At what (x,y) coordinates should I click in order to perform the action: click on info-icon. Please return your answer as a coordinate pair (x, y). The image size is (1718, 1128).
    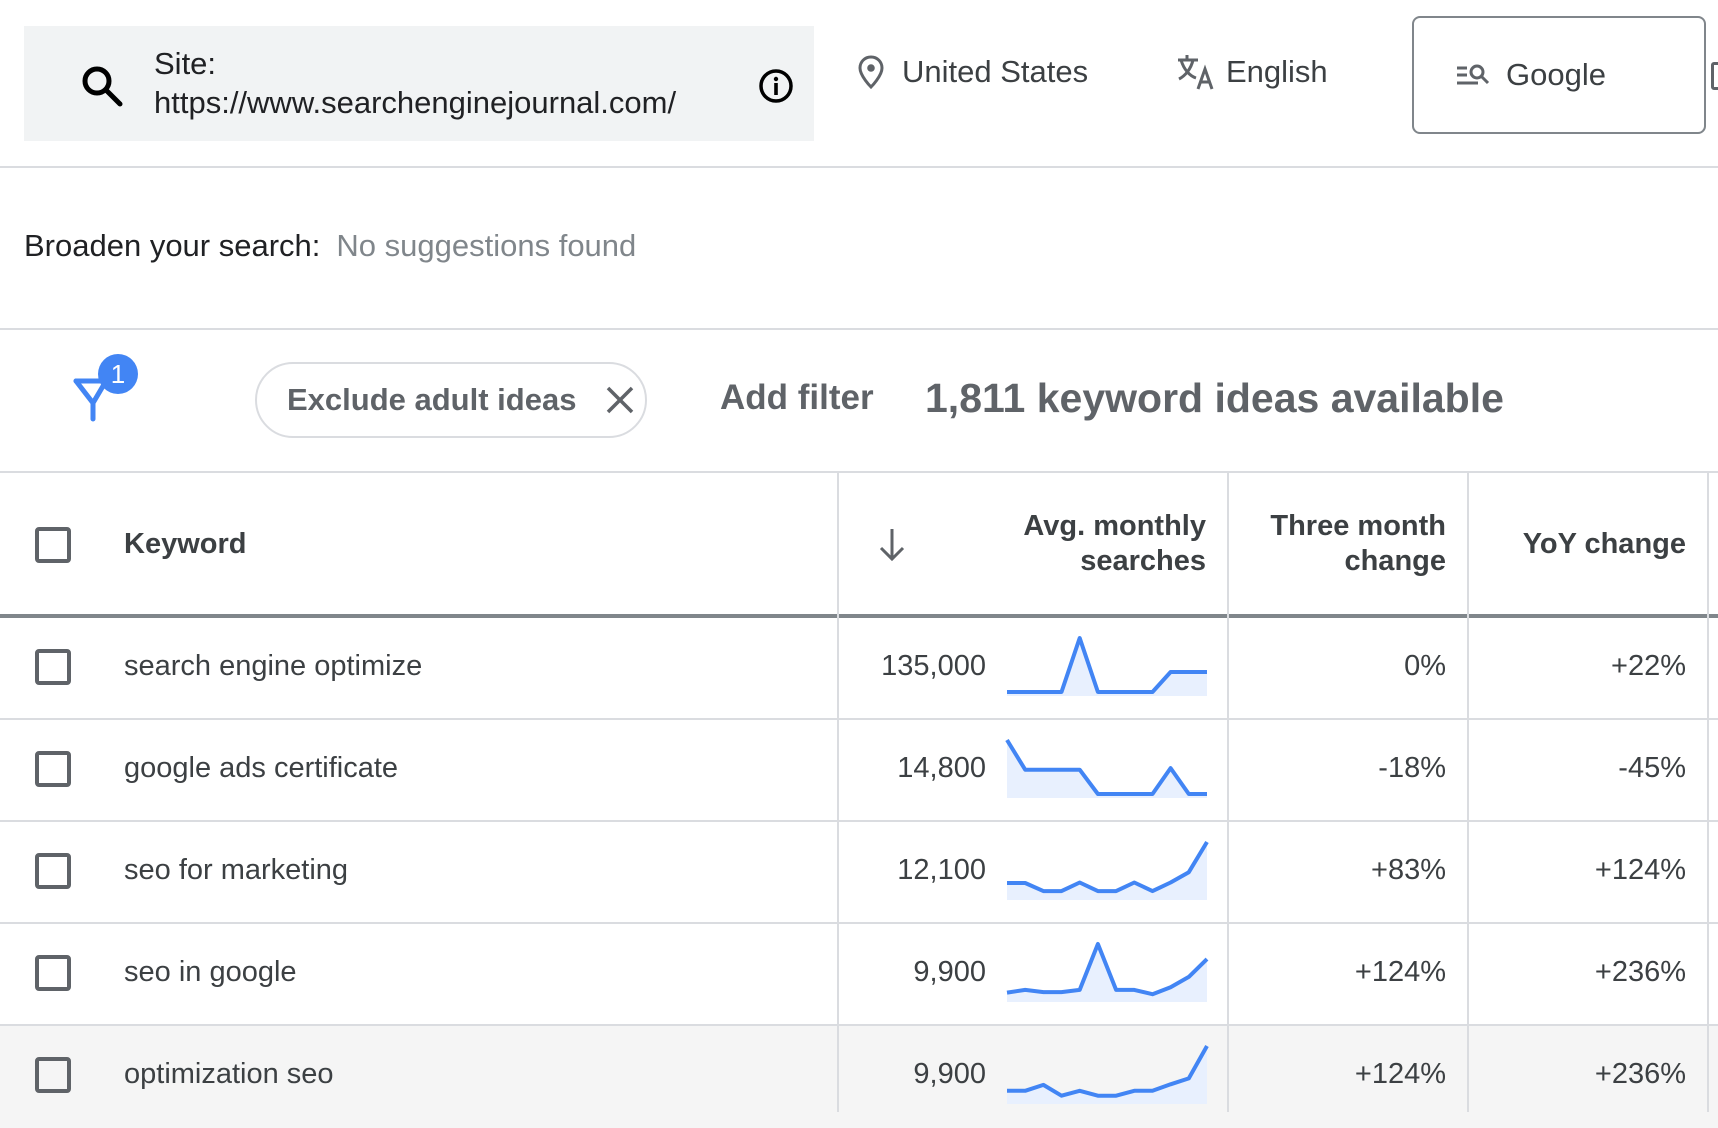
    Looking at the image, I should click on (776, 86).